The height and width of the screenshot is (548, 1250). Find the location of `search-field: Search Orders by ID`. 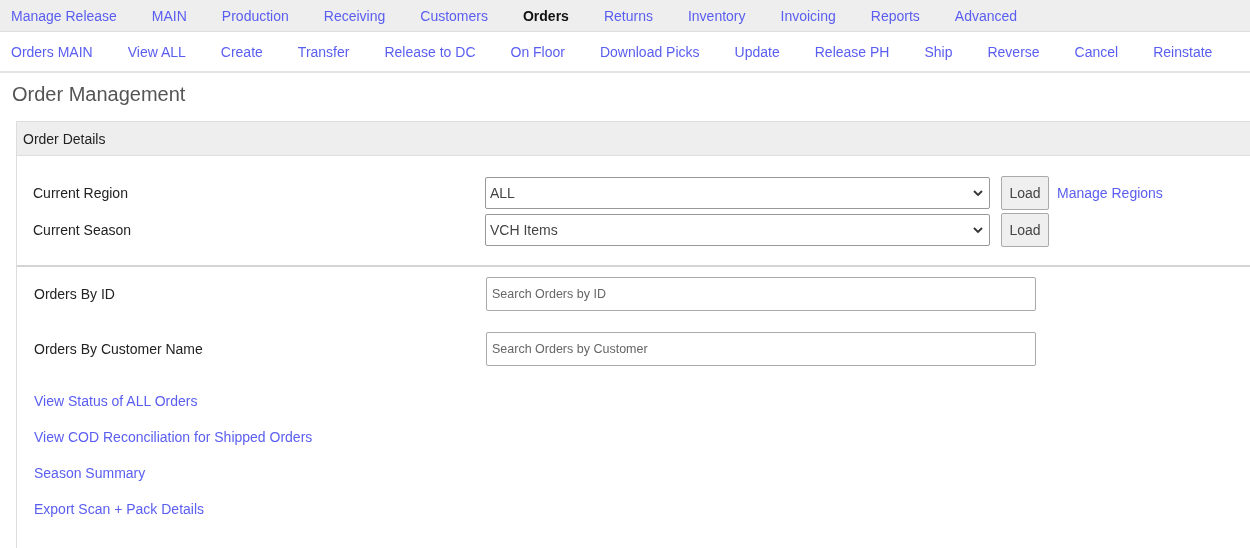

search-field: Search Orders by ID is located at coordinates (761, 294).